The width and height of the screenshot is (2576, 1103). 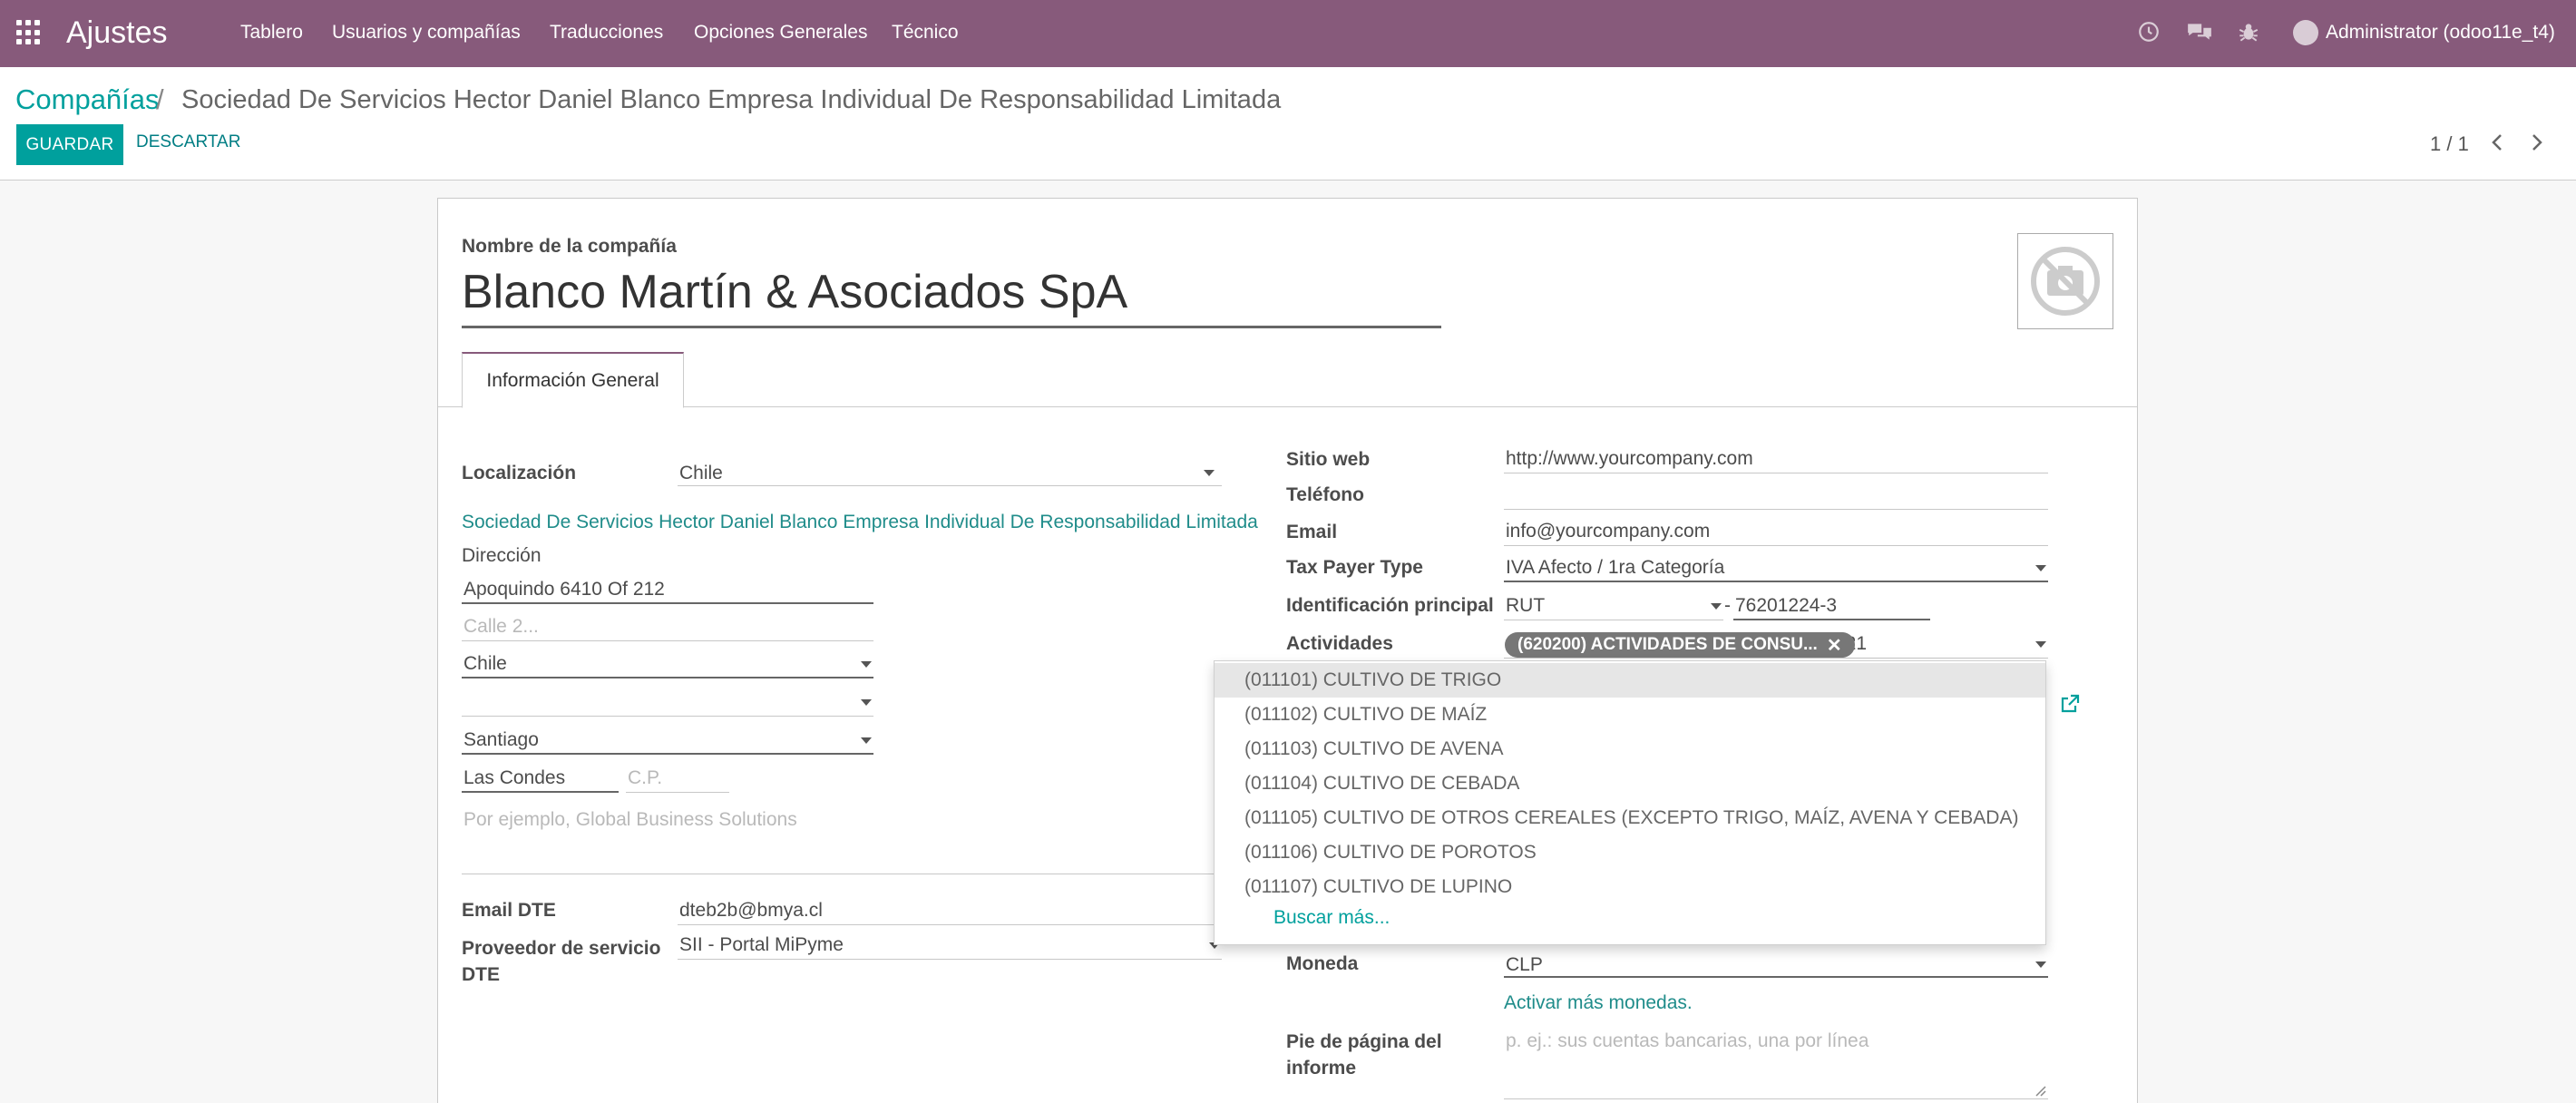 What do you see at coordinates (2149, 32) in the screenshot?
I see `clock-icon` at bounding box center [2149, 32].